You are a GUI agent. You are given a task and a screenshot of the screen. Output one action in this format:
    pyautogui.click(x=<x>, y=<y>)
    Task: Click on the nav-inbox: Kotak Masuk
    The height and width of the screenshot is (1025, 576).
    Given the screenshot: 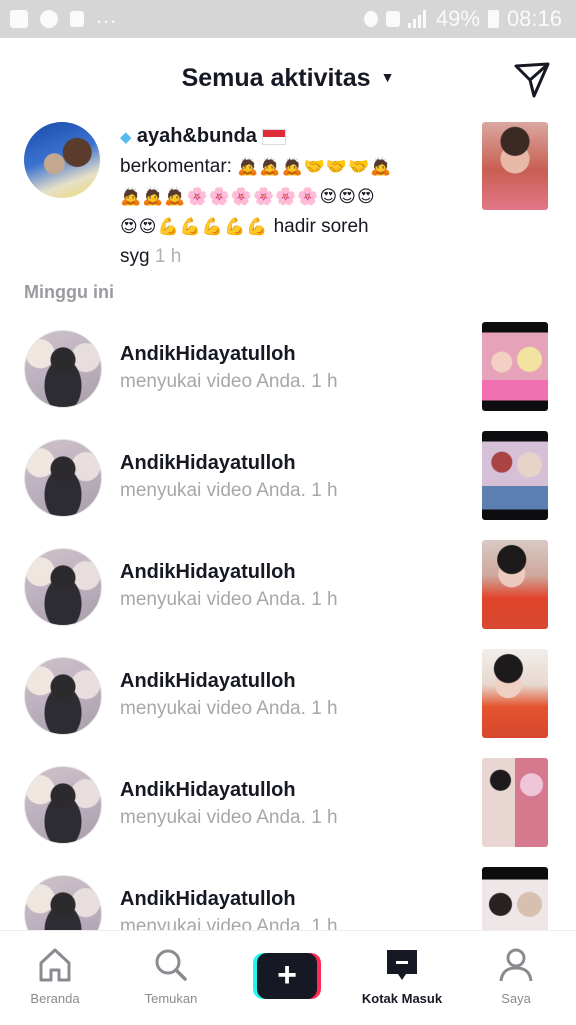 What is the action you would take?
    pyautogui.click(x=402, y=975)
    